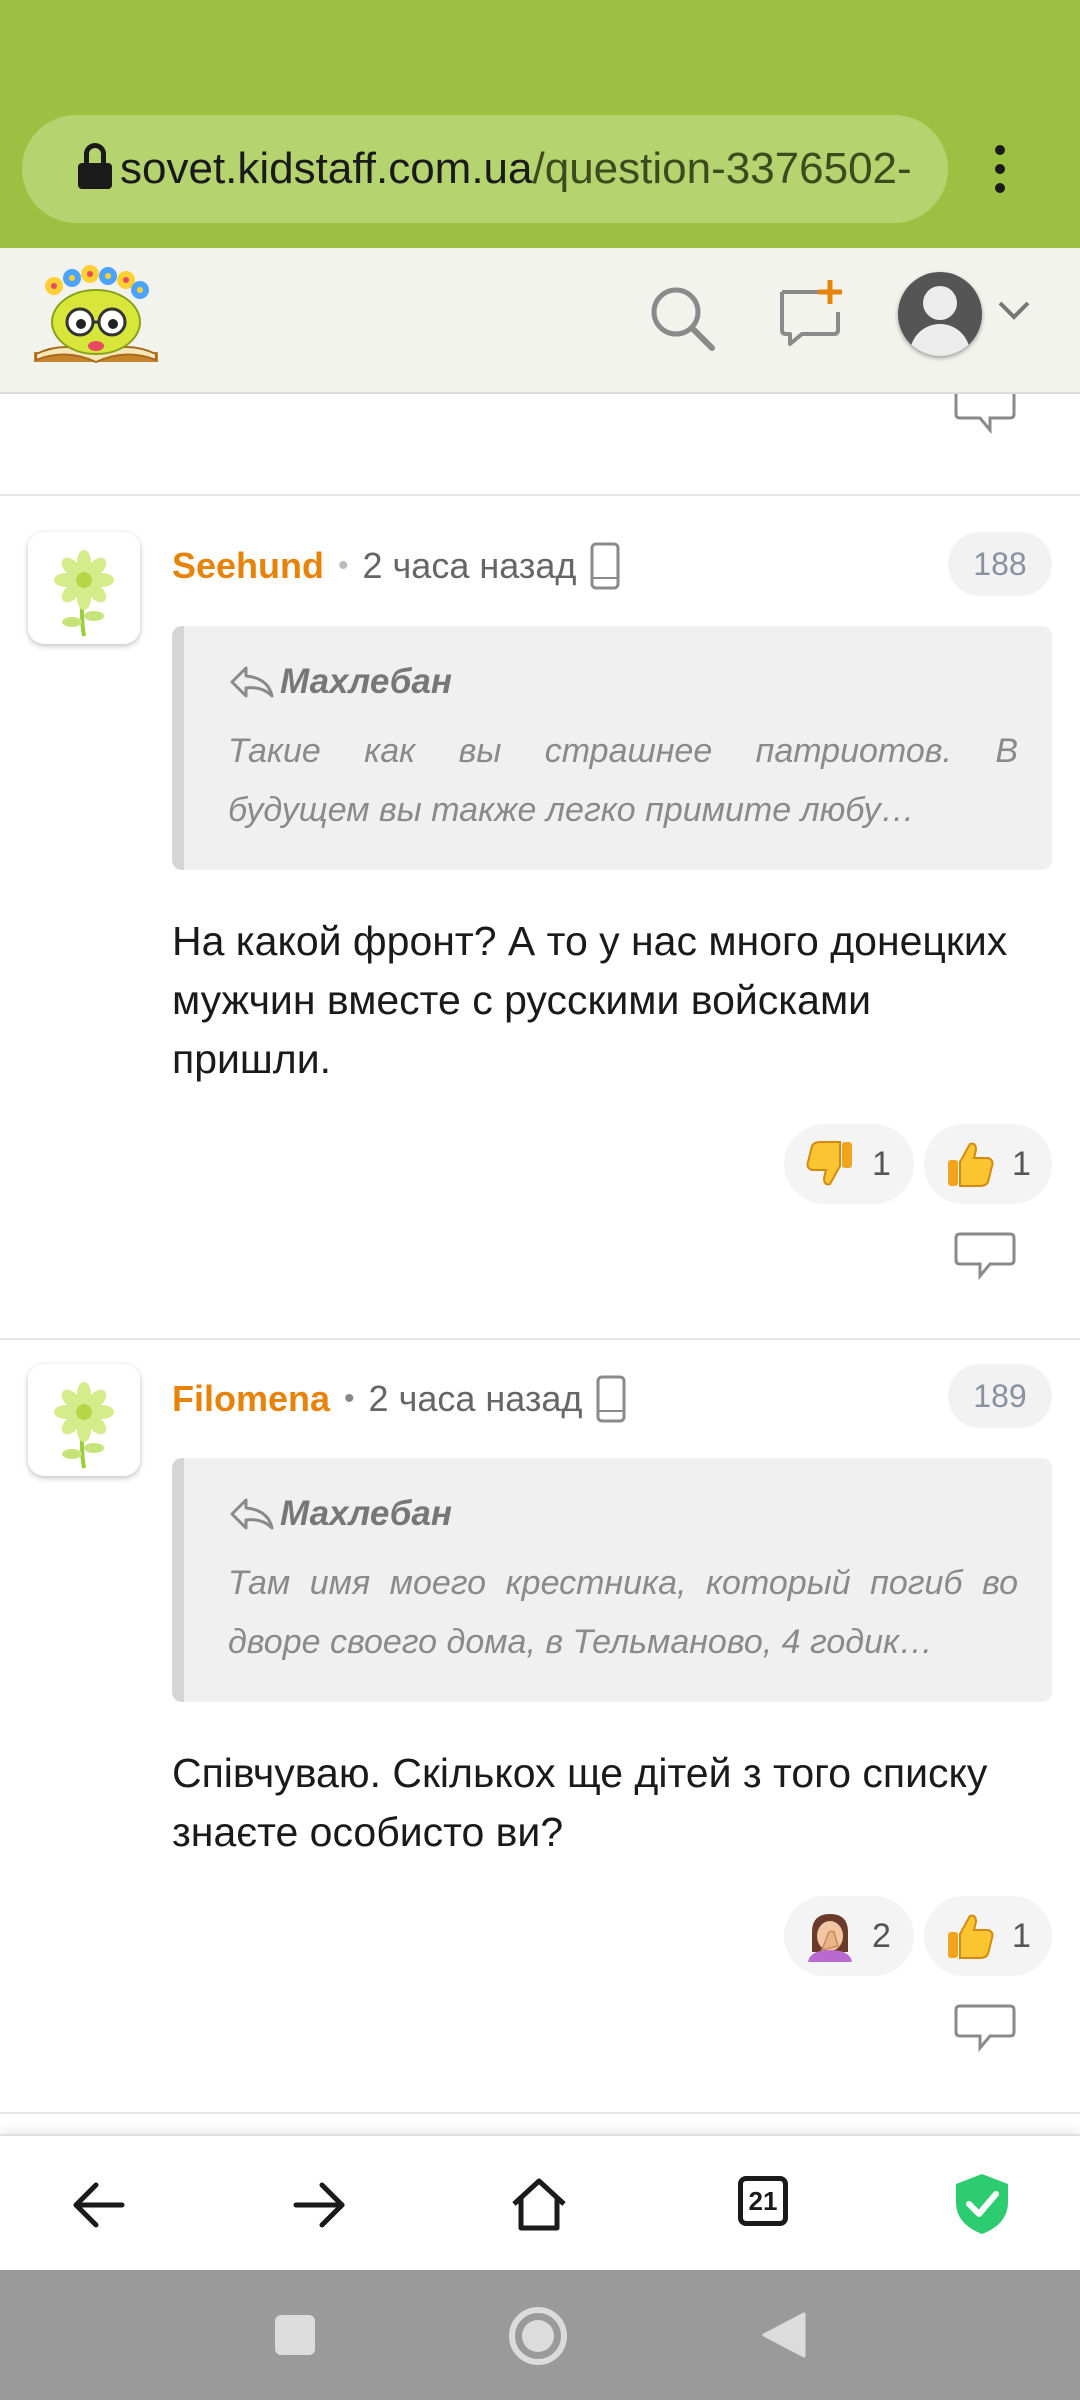 This screenshot has width=1080, height=2400. What do you see at coordinates (319, 2205) in the screenshot?
I see `forward-arrow-icon` at bounding box center [319, 2205].